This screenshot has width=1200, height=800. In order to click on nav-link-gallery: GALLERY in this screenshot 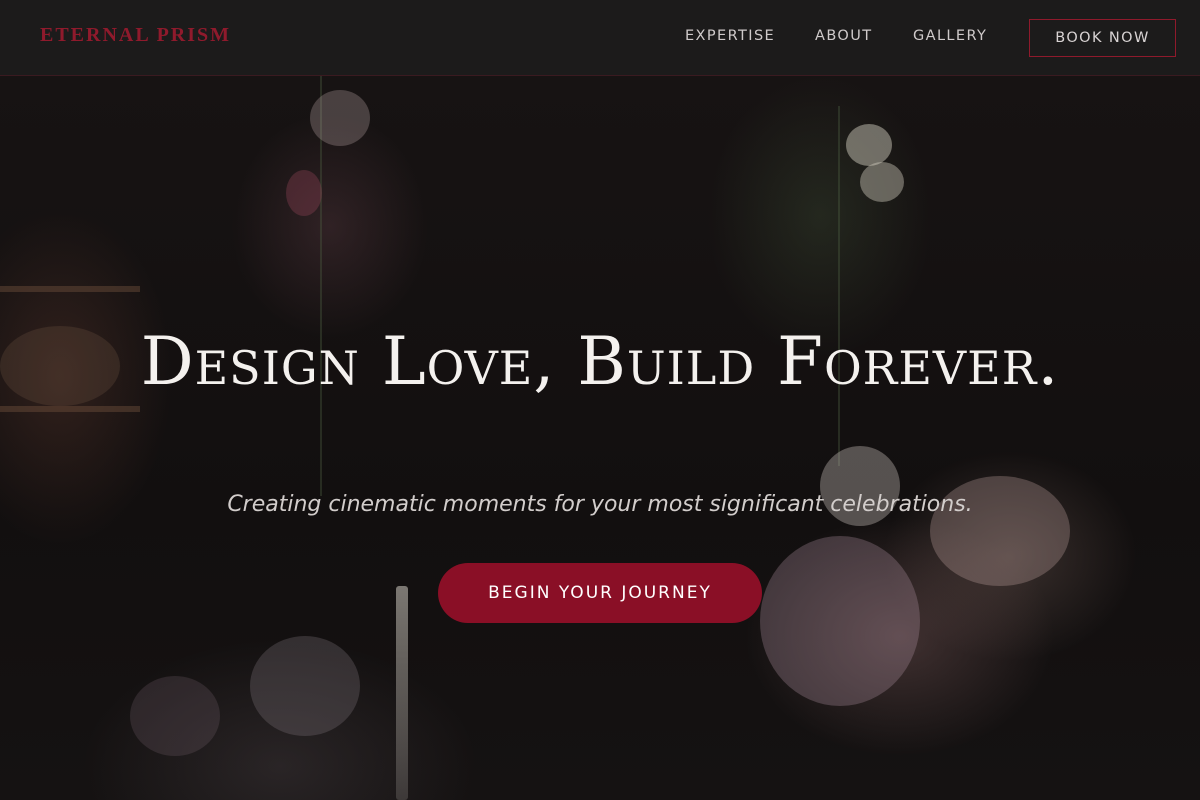, I will do `click(950, 36)`.